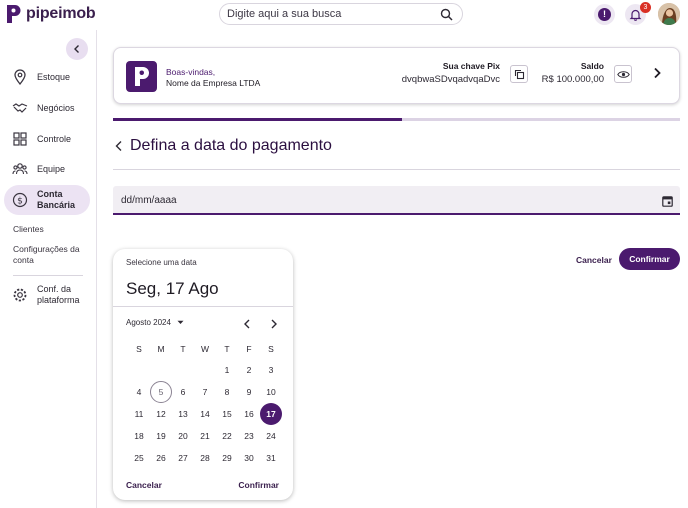 This screenshot has height=508, width=688. Describe the element at coordinates (271, 414) in the screenshot. I see `day-cell-selected: 17` at that location.